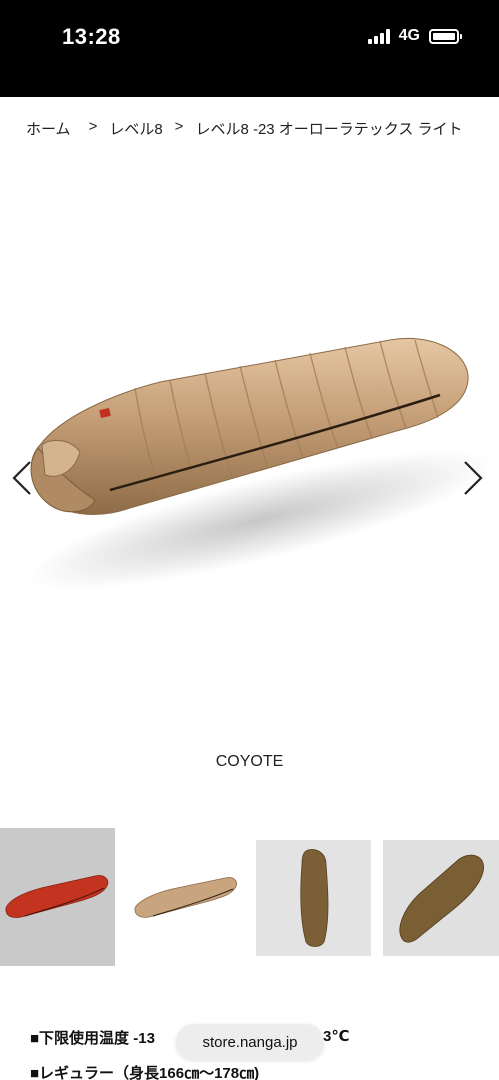  What do you see at coordinates (313, 898) in the screenshot?
I see `thumbnail-olive-front` at bounding box center [313, 898].